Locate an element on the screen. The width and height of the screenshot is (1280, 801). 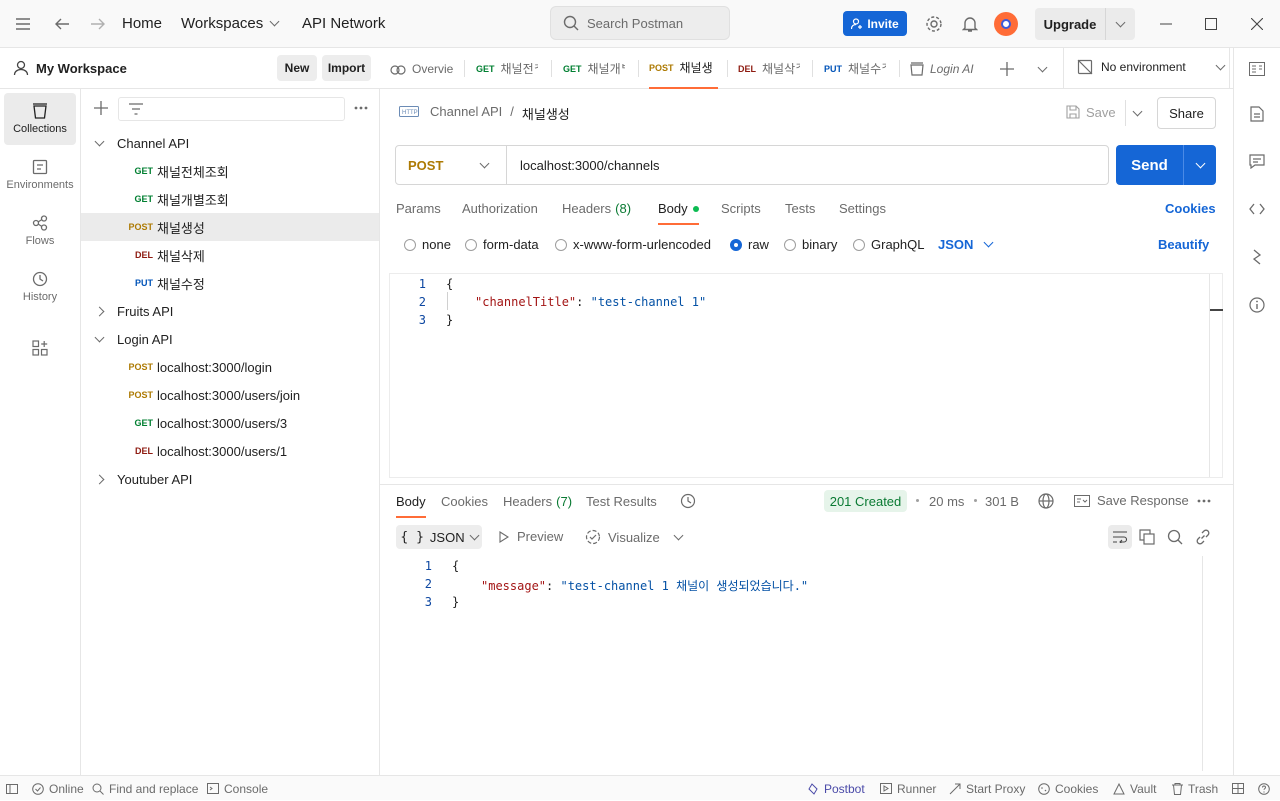
cookies-link: Cookies is located at coordinates (1190, 208).